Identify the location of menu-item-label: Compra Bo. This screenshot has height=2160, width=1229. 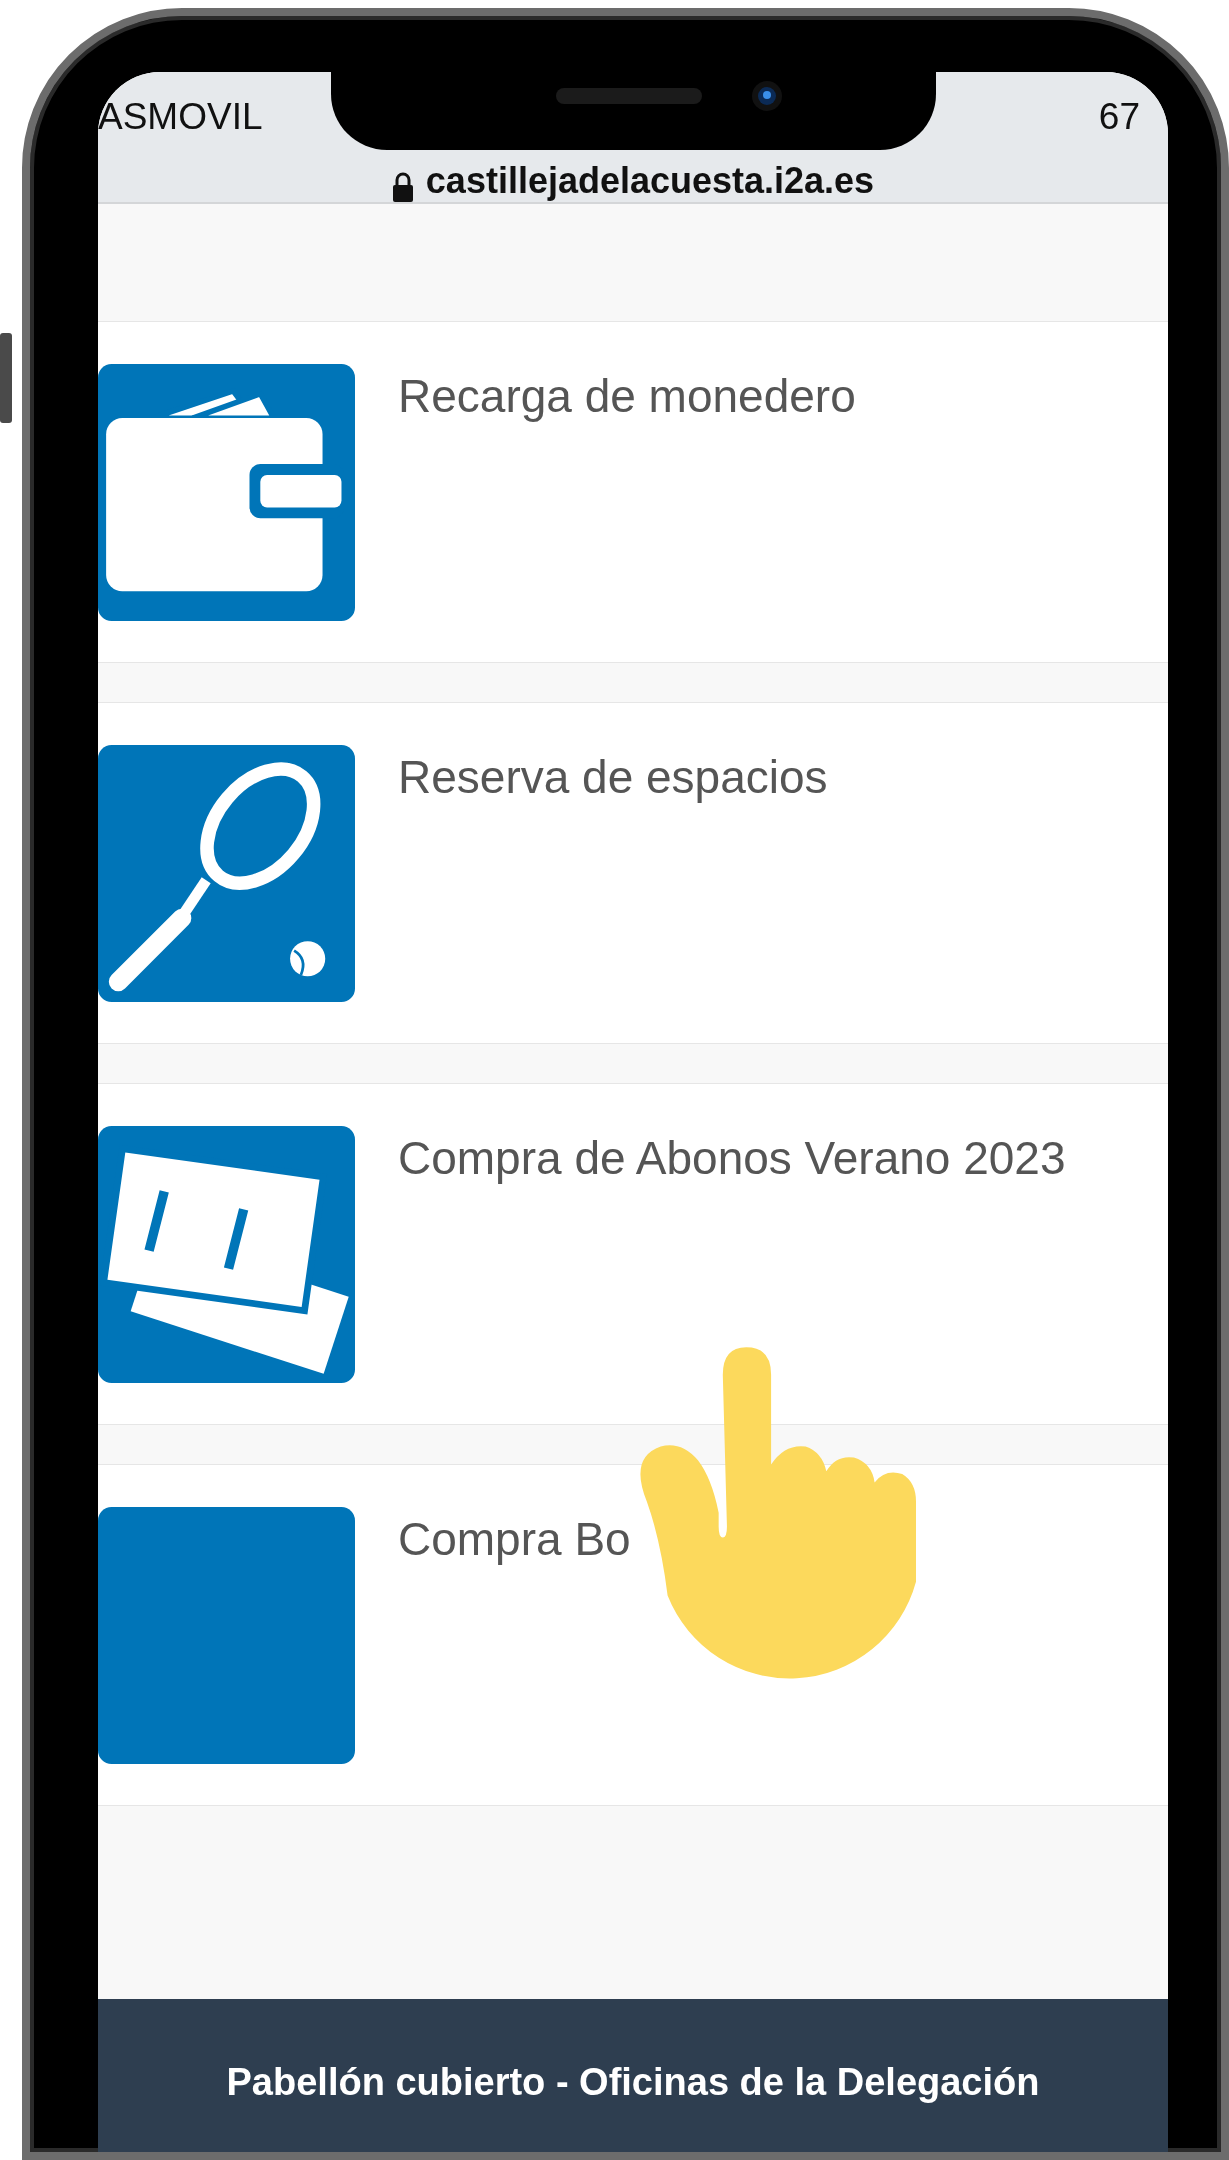
(514, 1539).